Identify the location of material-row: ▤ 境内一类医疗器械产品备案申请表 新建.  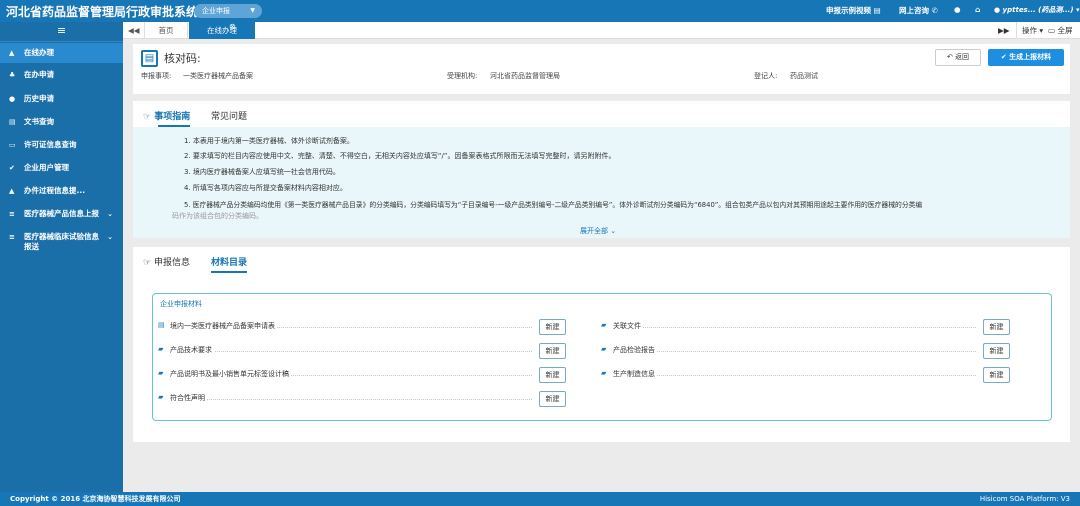
(362, 327).